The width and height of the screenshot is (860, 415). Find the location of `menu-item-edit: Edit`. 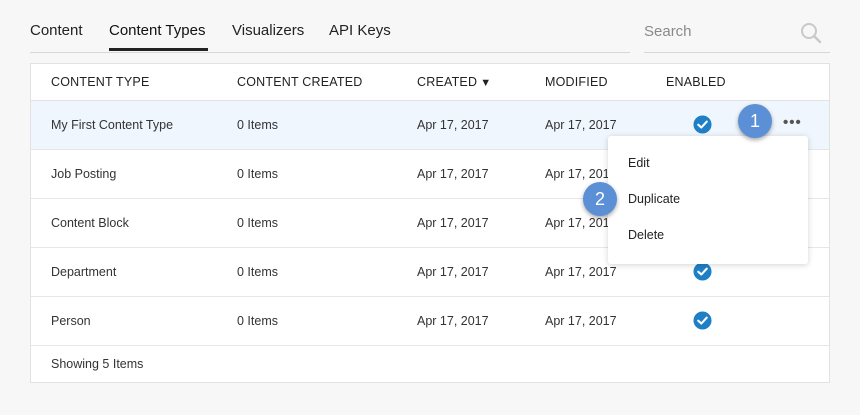

menu-item-edit: Edit is located at coordinates (639, 163).